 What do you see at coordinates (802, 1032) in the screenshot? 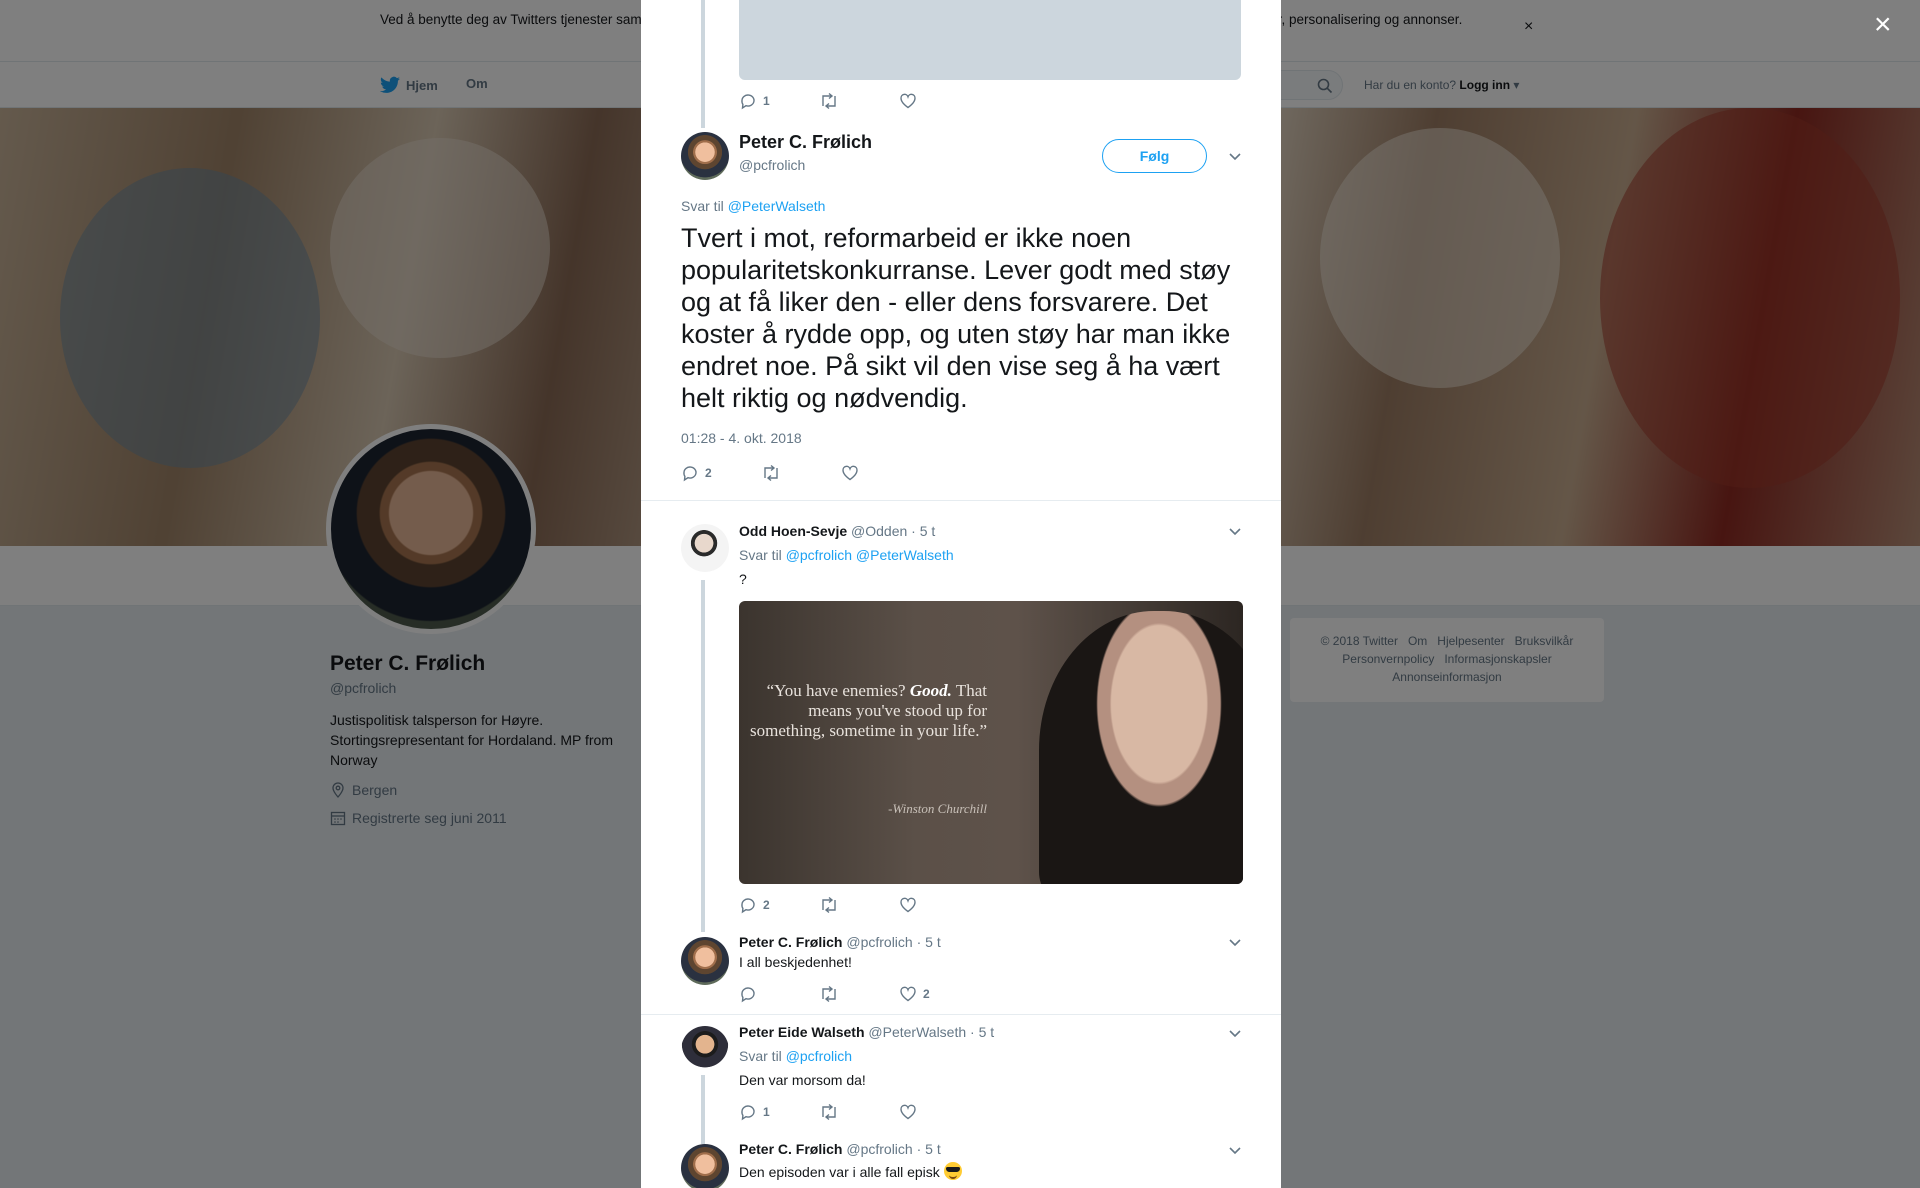
I see `tweet-author-name: Peter Eide Walseth` at bounding box center [802, 1032].